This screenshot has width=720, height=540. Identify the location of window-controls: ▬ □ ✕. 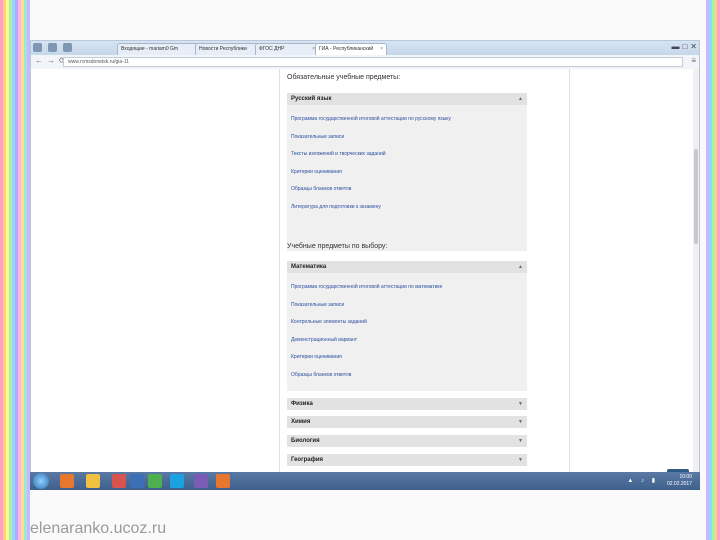
(684, 46).